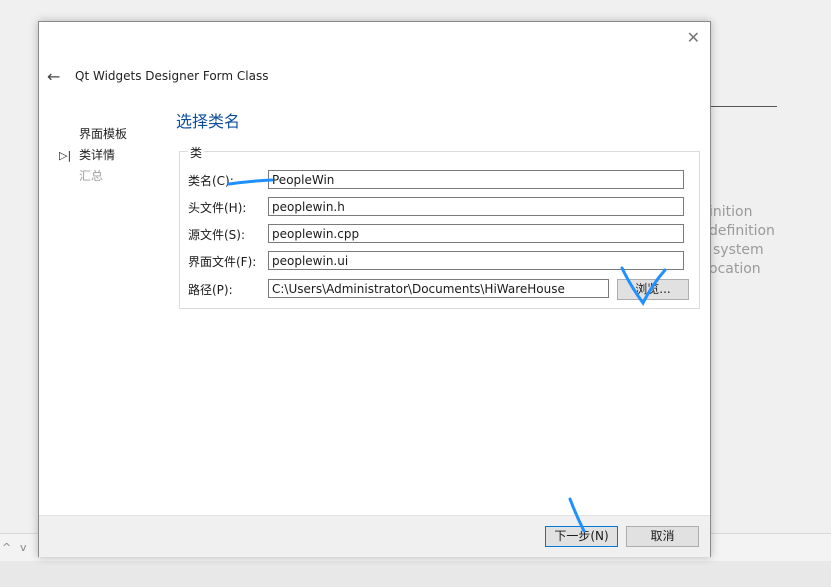 This screenshot has height=587, width=831. What do you see at coordinates (250, 182) in the screenshot?
I see `annotation-underline-mark` at bounding box center [250, 182].